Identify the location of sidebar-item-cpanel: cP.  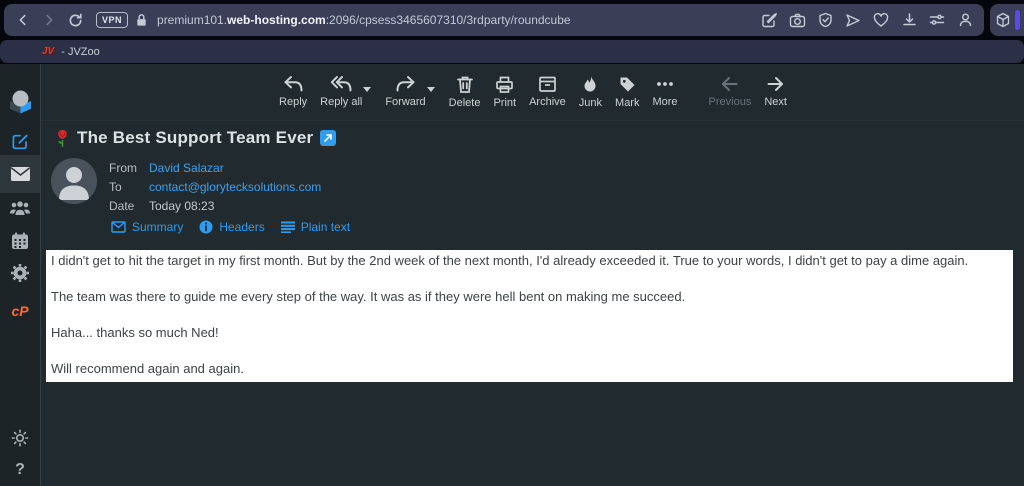
(20, 311).